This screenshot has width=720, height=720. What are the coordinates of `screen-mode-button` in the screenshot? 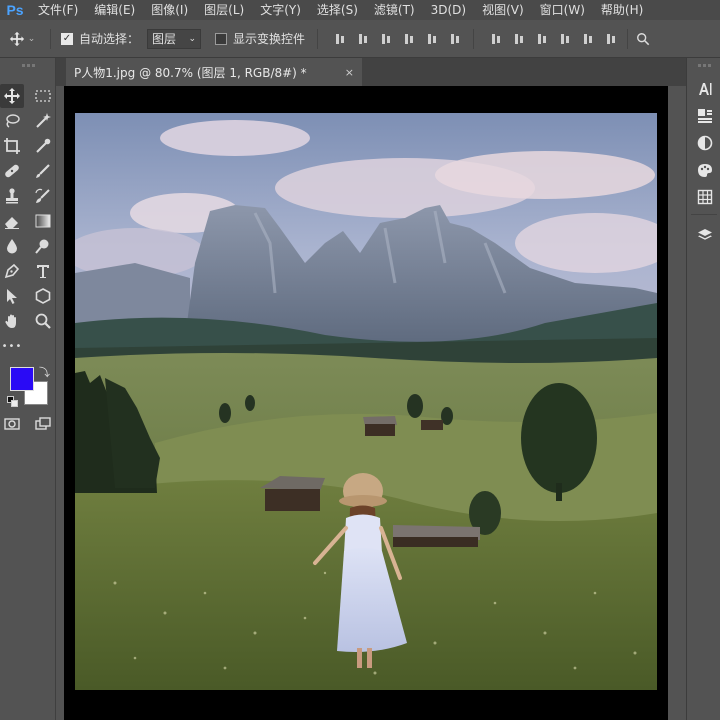 It's located at (43, 424).